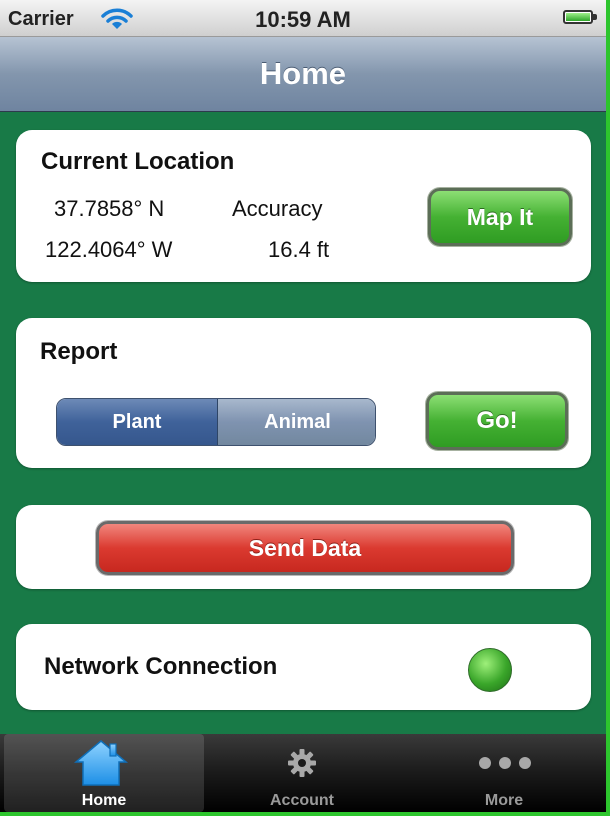 The image size is (610, 816). I want to click on tab-more-label: More, so click(504, 800).